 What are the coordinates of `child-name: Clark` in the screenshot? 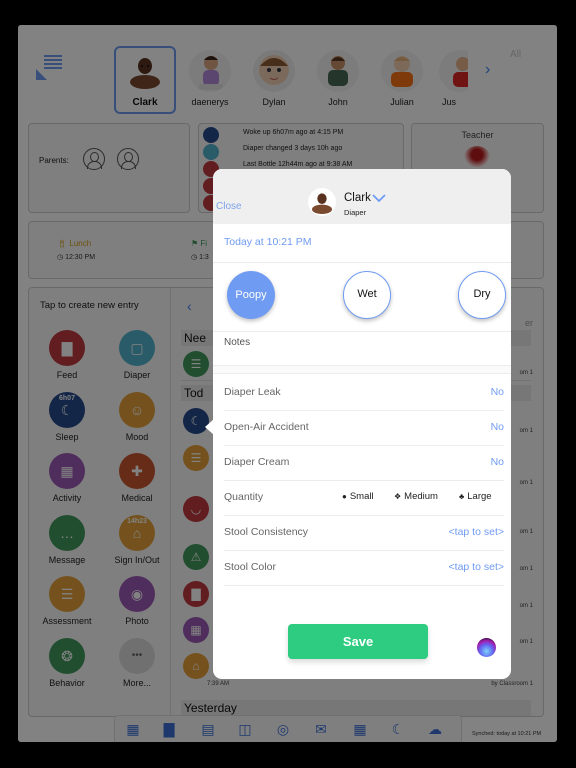 It's located at (357, 198).